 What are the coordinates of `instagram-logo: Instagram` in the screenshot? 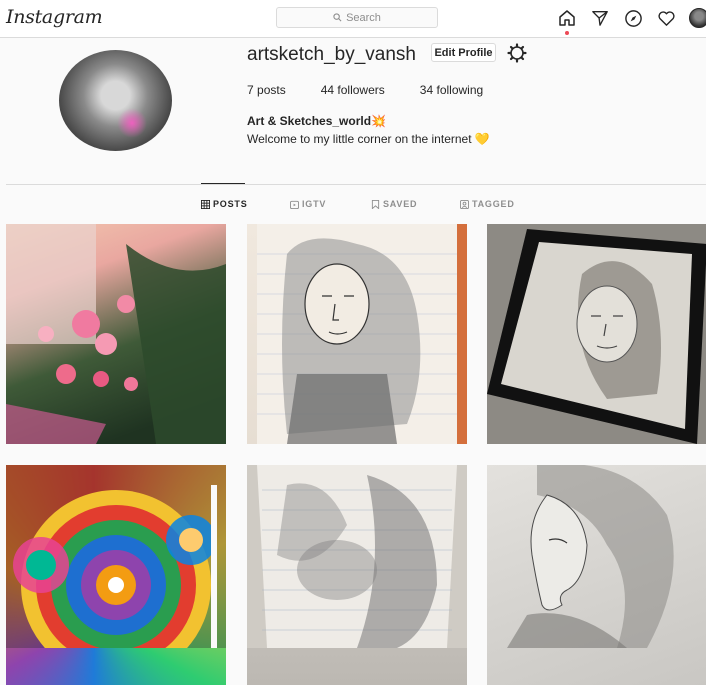 It's located at (54, 17).